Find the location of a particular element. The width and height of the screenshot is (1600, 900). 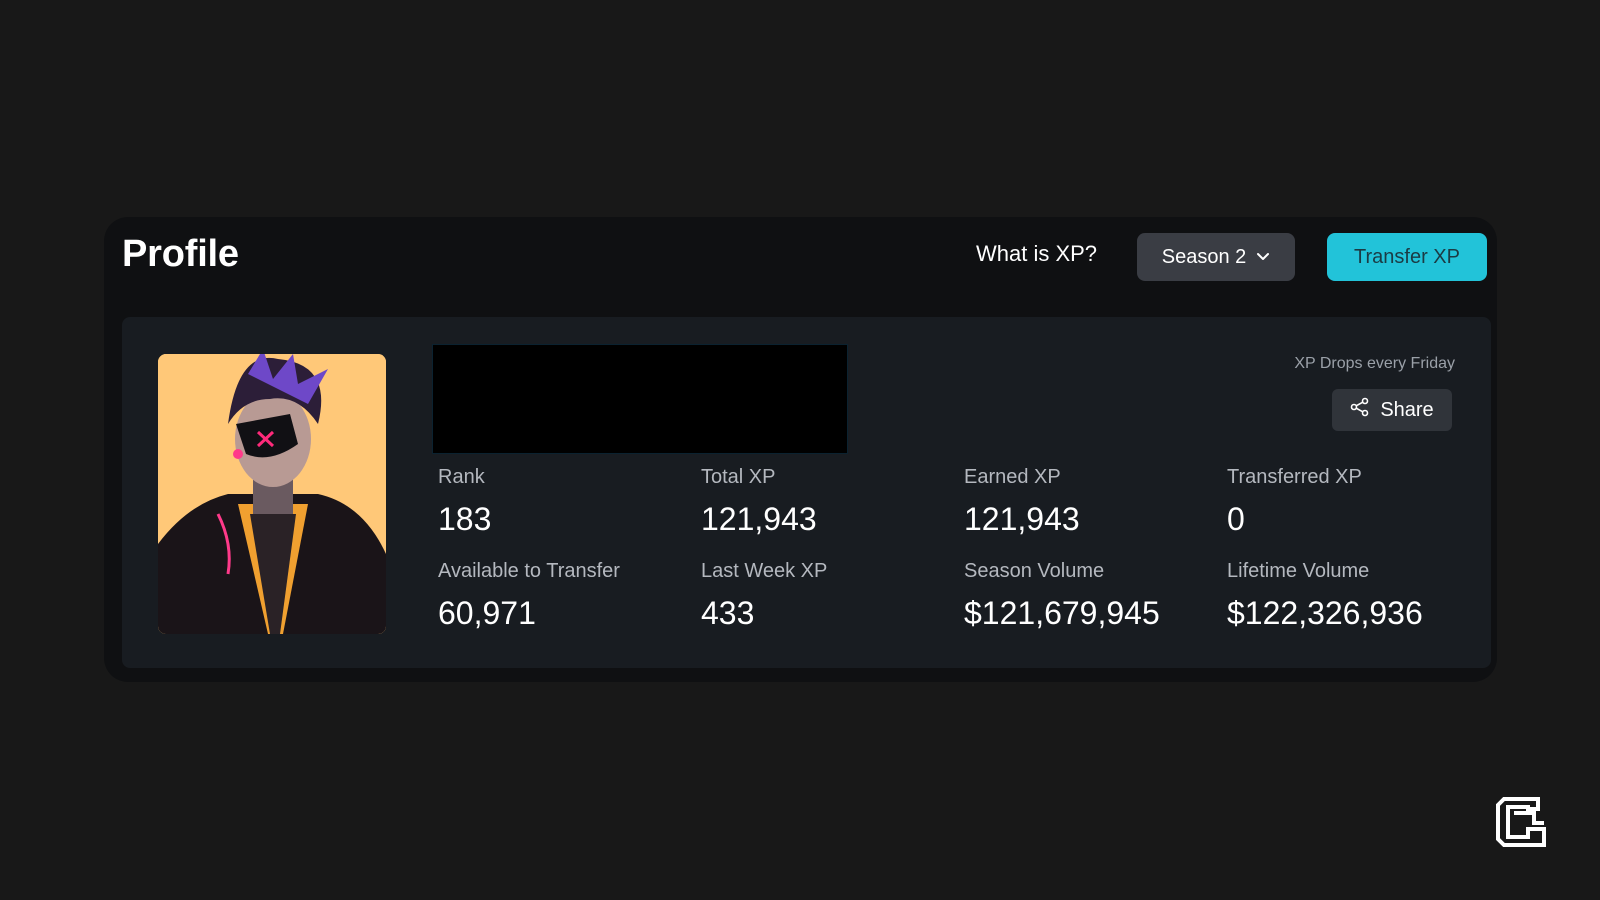

stat-total-xp: Total XP 121,943 is located at coordinates (832, 514).